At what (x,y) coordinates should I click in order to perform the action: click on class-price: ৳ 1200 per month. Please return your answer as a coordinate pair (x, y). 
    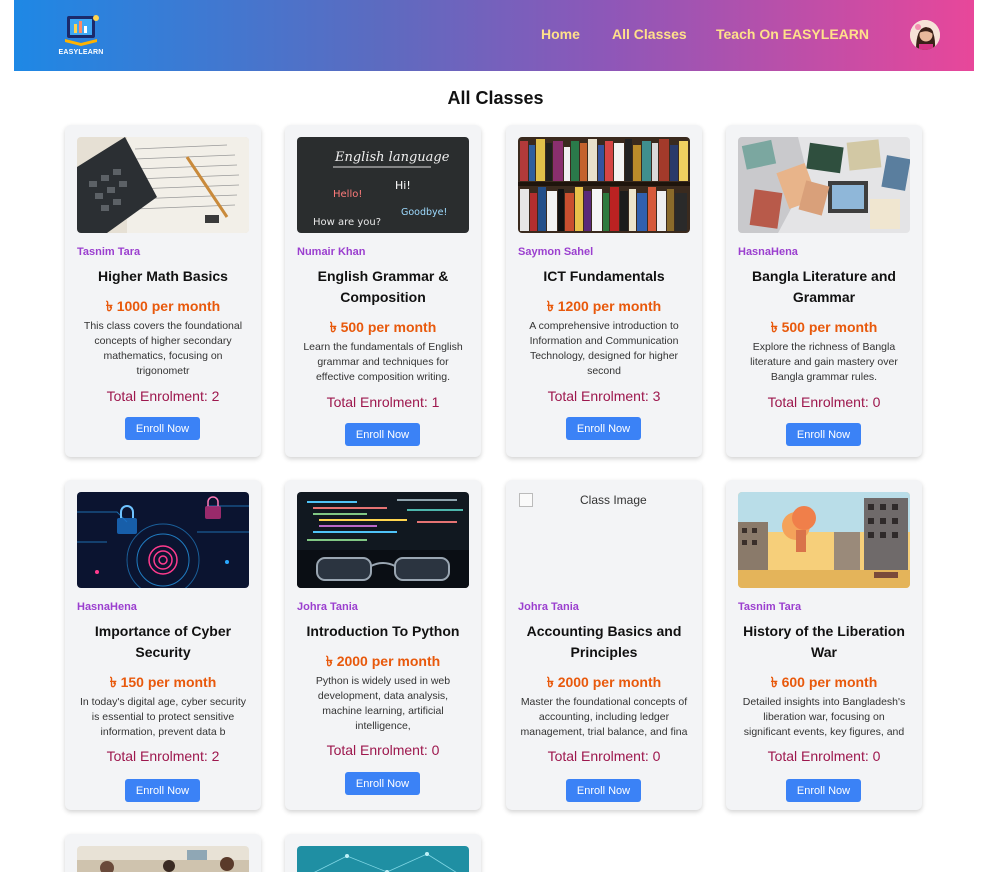
    Looking at the image, I should click on (604, 306).